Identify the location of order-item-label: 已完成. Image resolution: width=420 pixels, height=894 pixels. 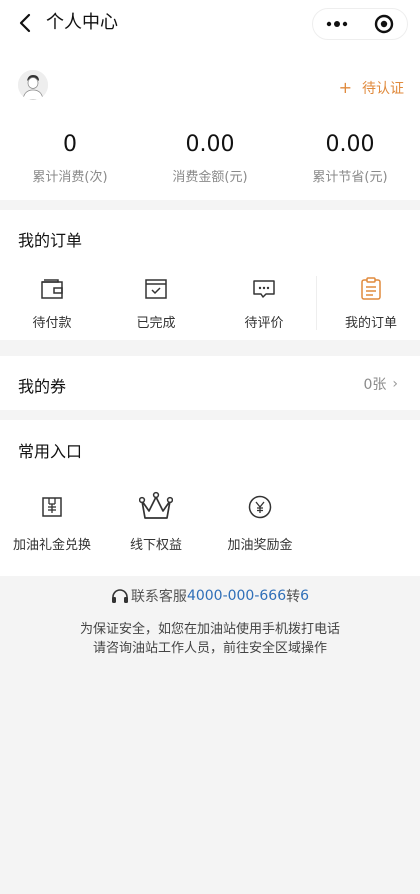
(156, 323).